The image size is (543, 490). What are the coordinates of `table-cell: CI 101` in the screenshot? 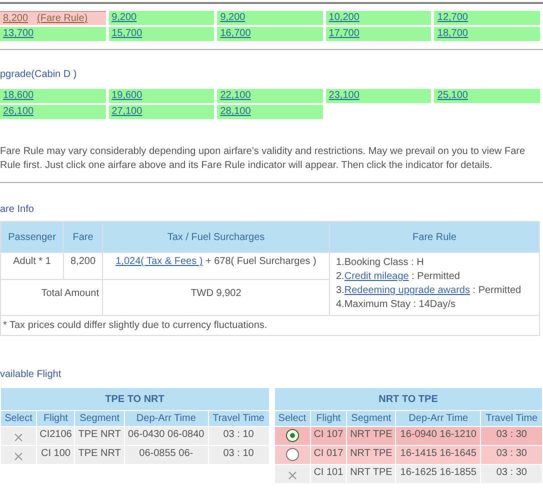 It's located at (328, 474).